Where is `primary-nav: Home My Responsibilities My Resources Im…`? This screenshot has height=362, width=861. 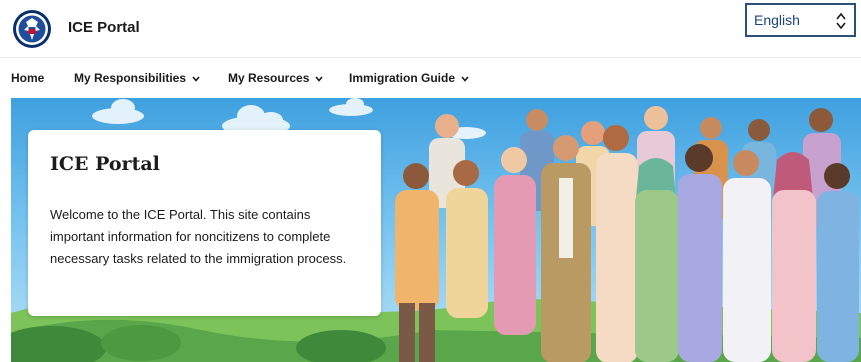
primary-nav: Home My Responsibilities My Resources Im… is located at coordinates (430, 77).